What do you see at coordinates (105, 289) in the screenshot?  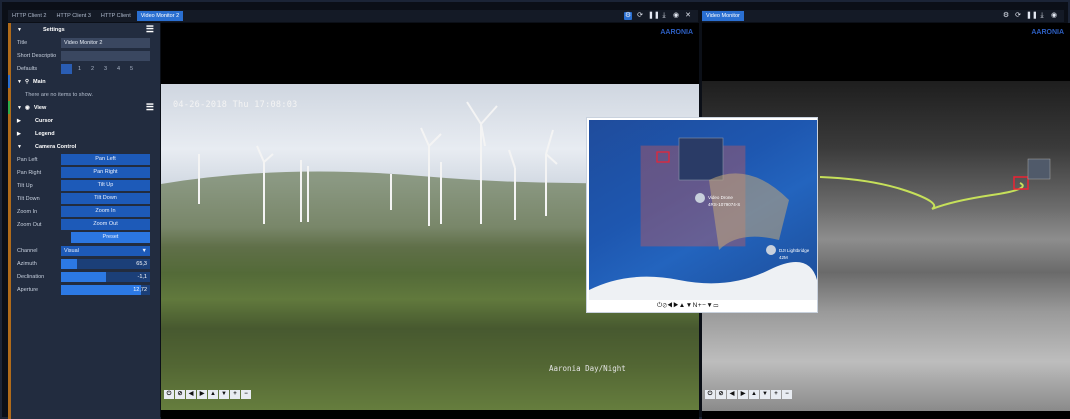 I see `aperture-slider: 12,72` at bounding box center [105, 289].